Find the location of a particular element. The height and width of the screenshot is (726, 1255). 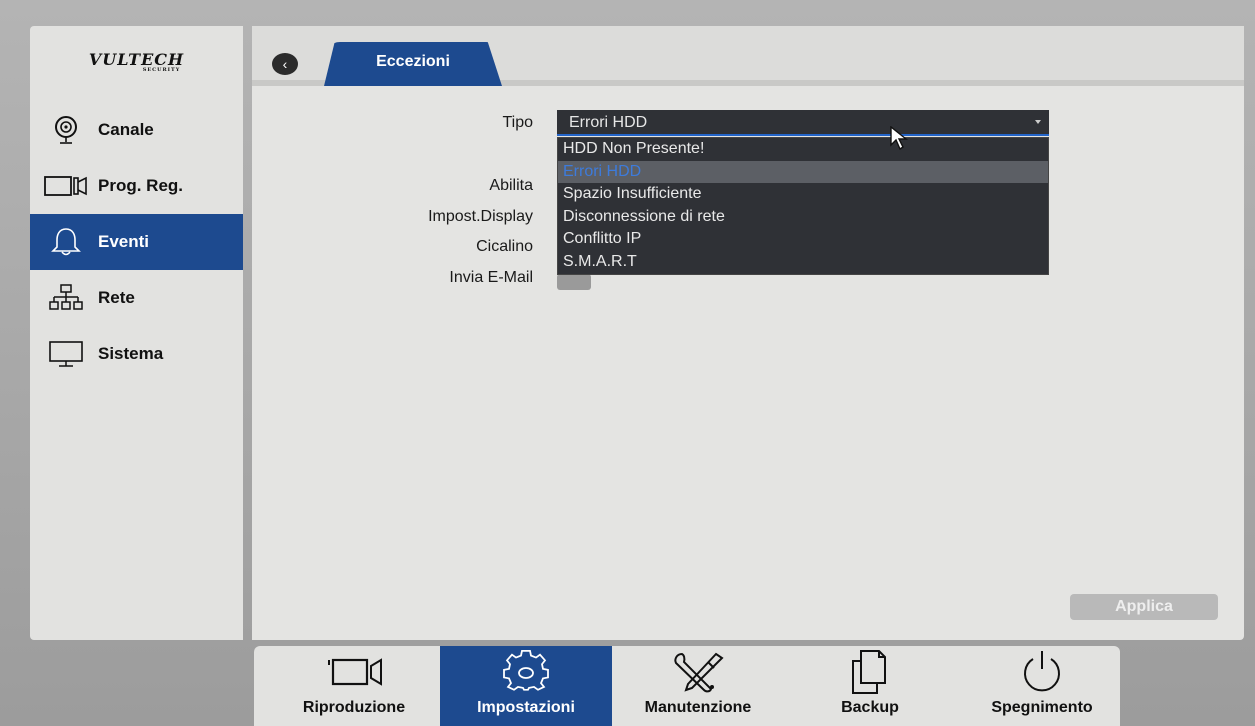

header-bar: ‹ Eccezioni is located at coordinates (748, 56).